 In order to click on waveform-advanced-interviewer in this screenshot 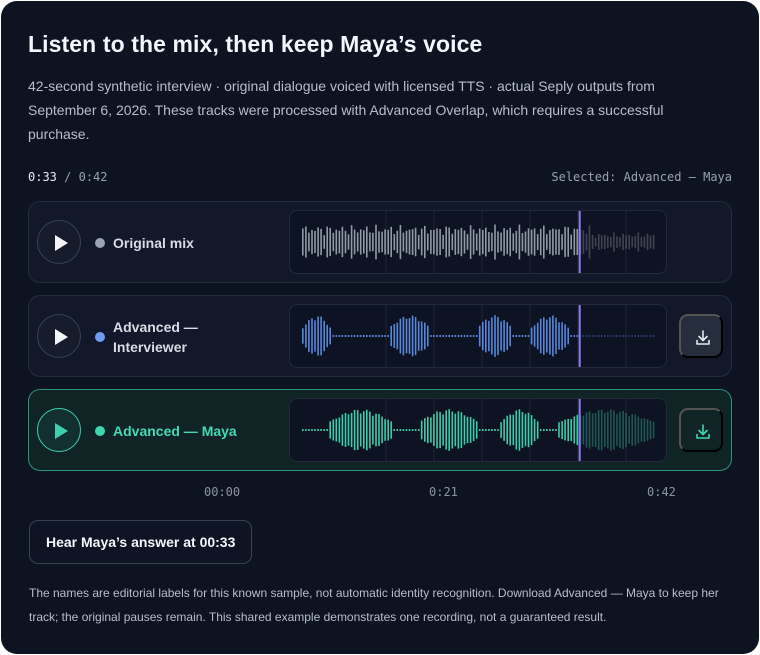, I will do `click(478, 336)`.